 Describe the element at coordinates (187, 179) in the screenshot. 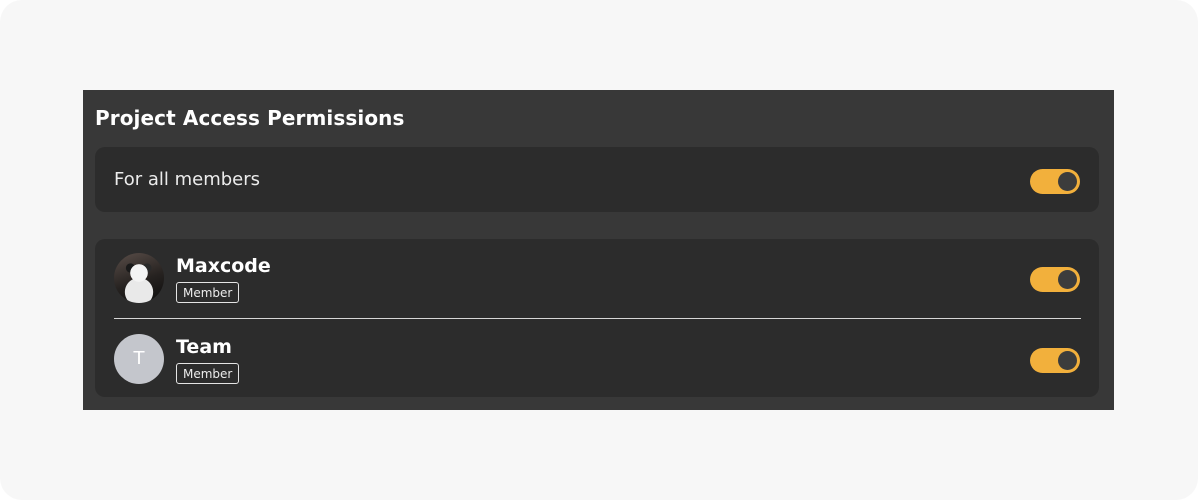

I see `all-members-label: For all members` at that location.